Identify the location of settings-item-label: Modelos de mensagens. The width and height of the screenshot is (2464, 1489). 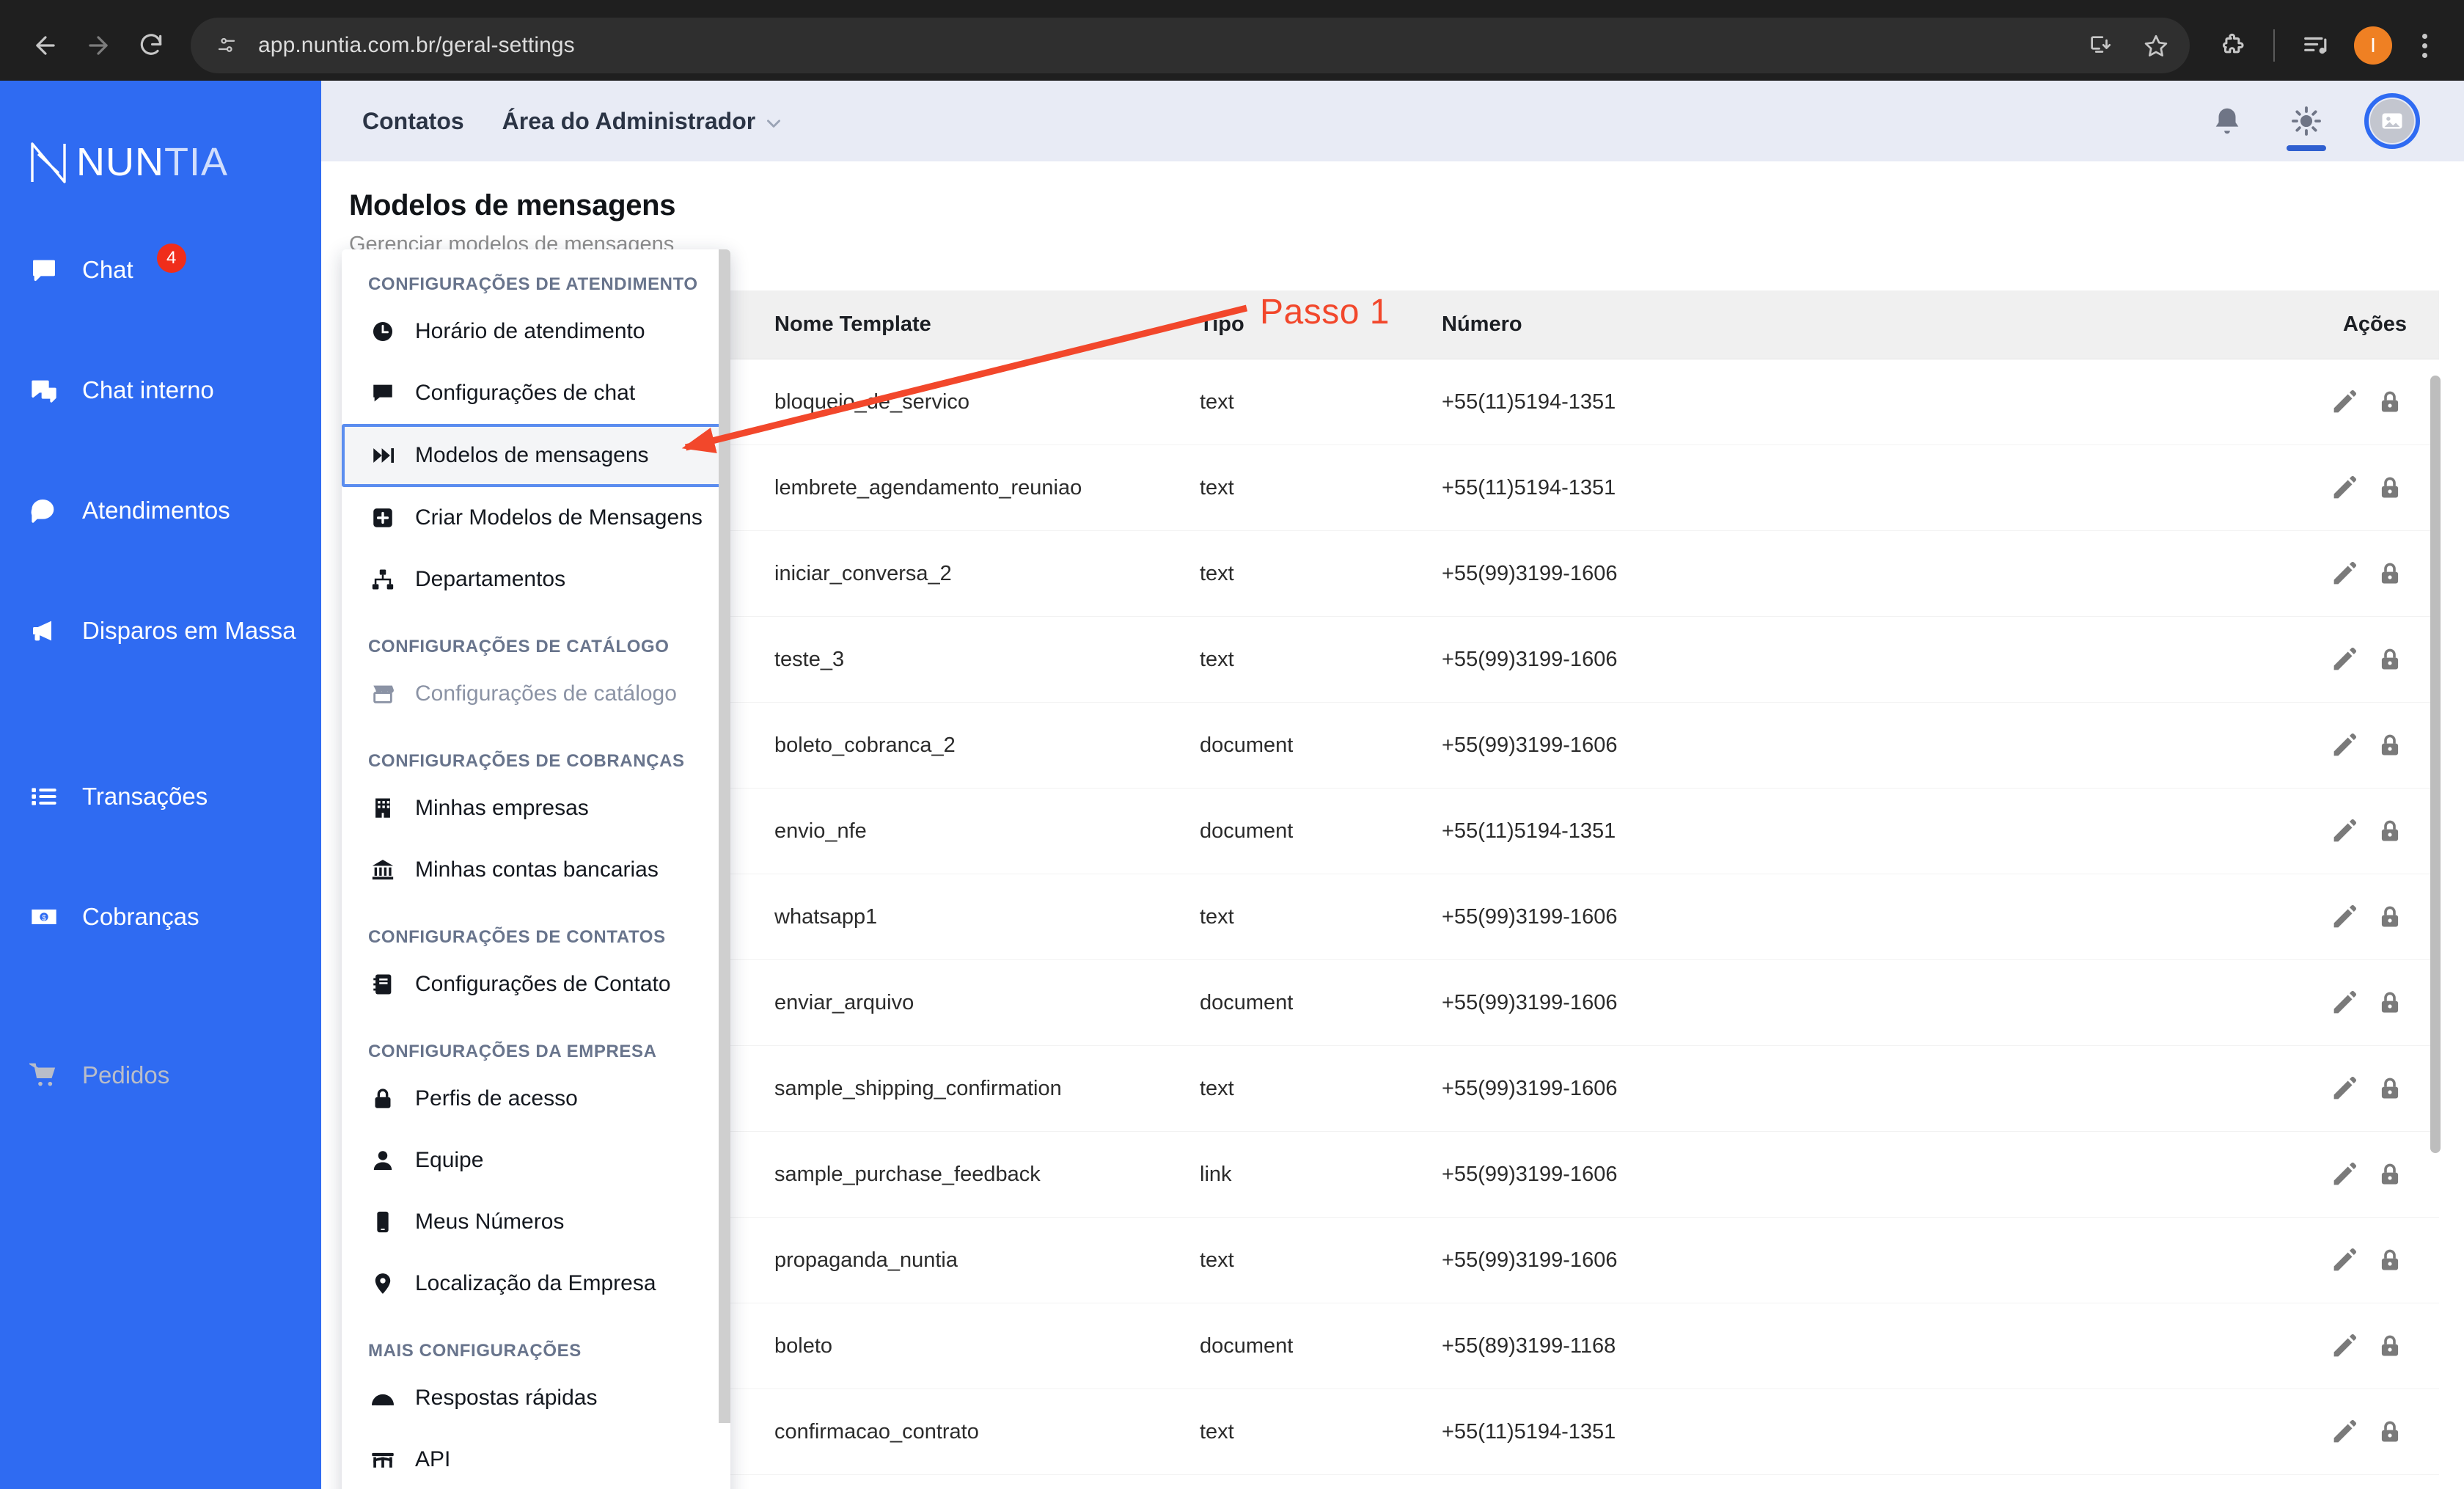
(532, 455).